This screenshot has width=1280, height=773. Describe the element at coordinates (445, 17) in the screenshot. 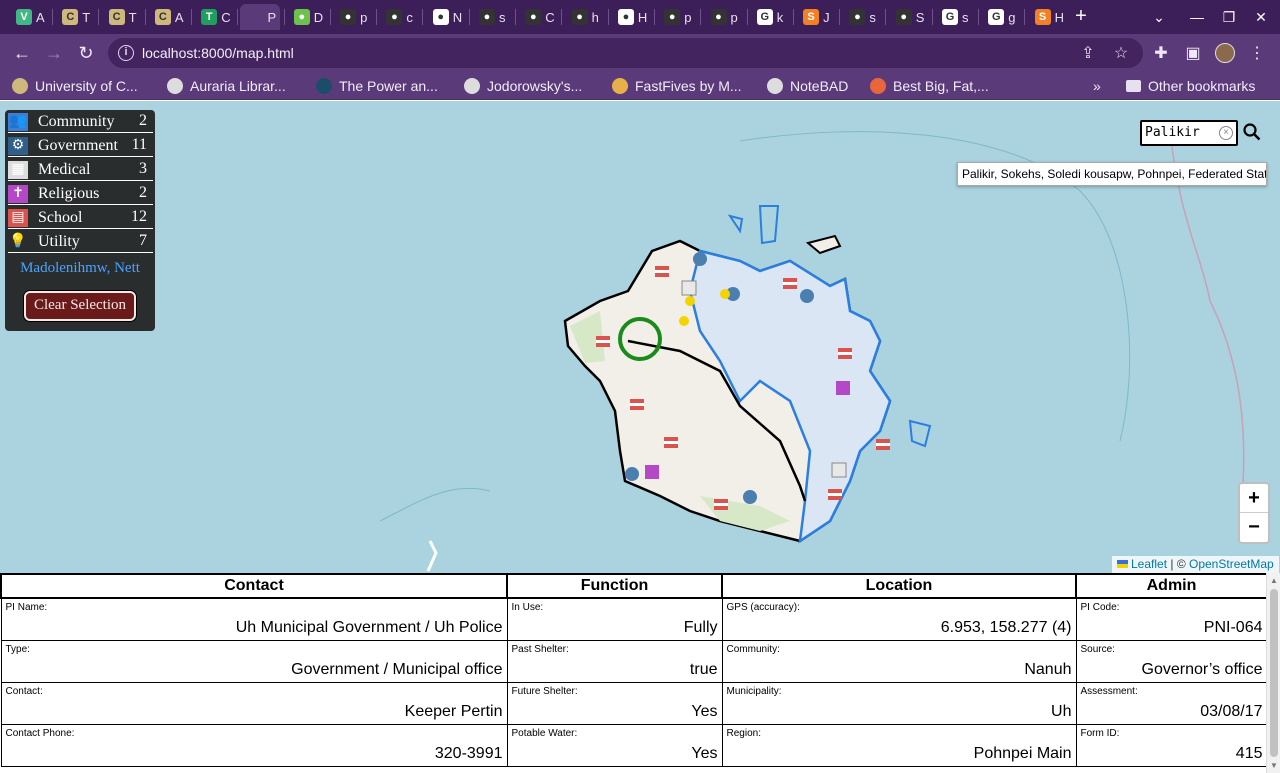

I see `browser-tab: ● N` at that location.